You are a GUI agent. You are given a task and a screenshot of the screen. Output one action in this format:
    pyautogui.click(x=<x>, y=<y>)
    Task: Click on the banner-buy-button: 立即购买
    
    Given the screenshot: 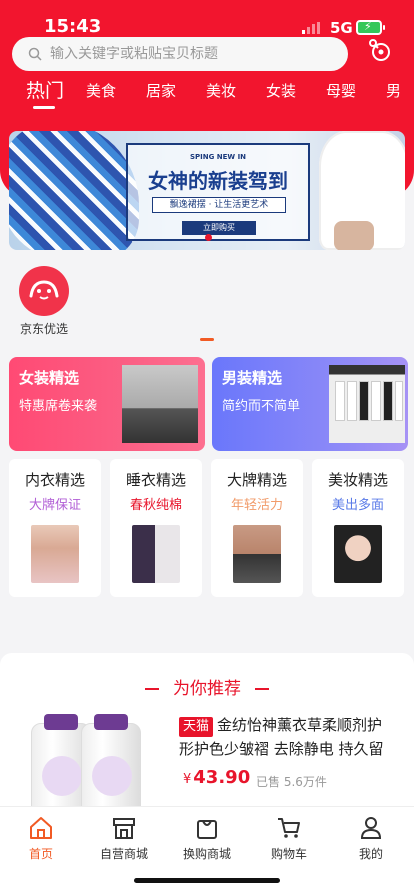 What is the action you would take?
    pyautogui.click(x=219, y=228)
    